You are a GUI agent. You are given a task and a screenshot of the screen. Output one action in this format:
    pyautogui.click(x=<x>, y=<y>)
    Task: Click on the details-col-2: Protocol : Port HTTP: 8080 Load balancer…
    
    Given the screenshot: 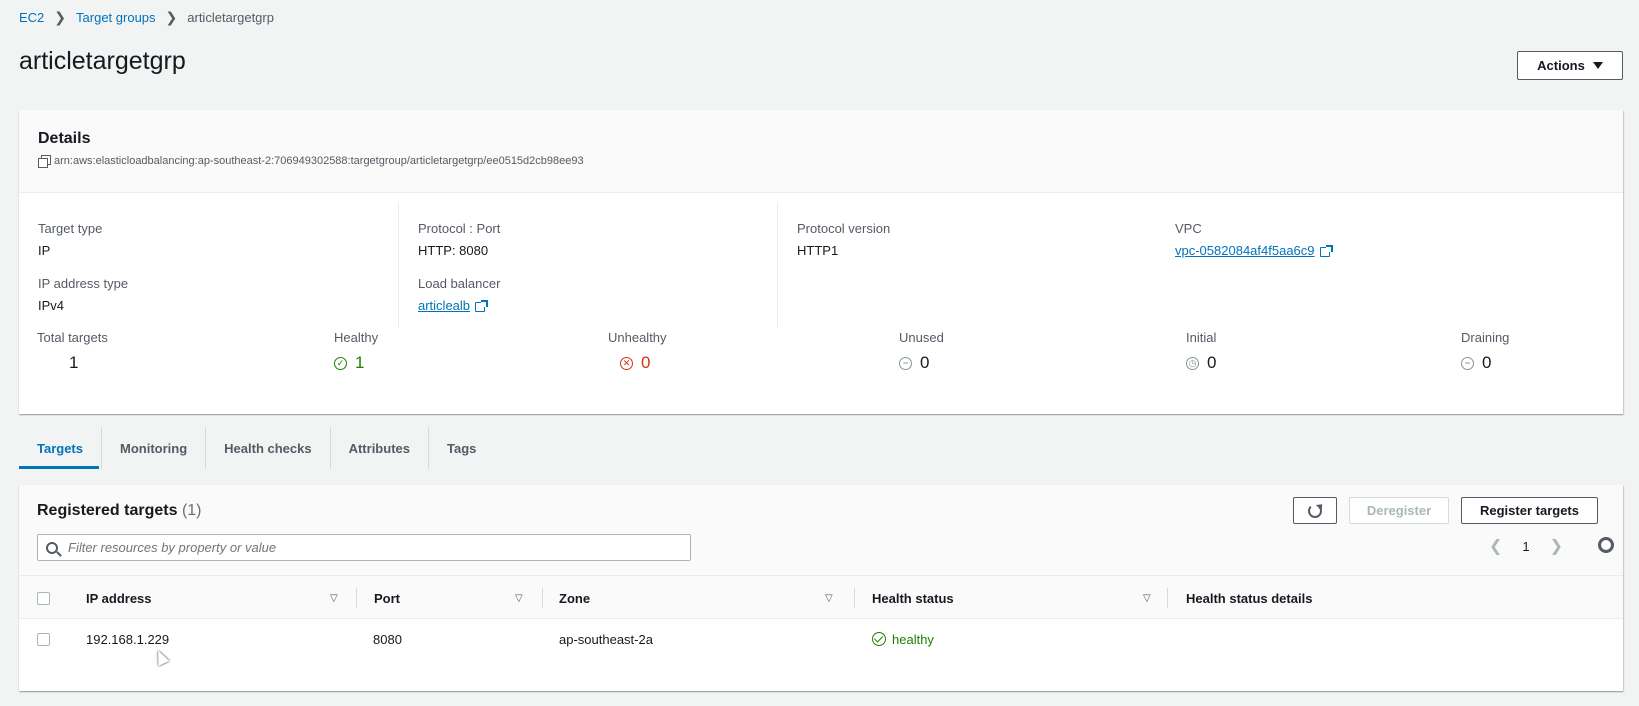 What is the action you would take?
    pyautogui.click(x=587, y=265)
    